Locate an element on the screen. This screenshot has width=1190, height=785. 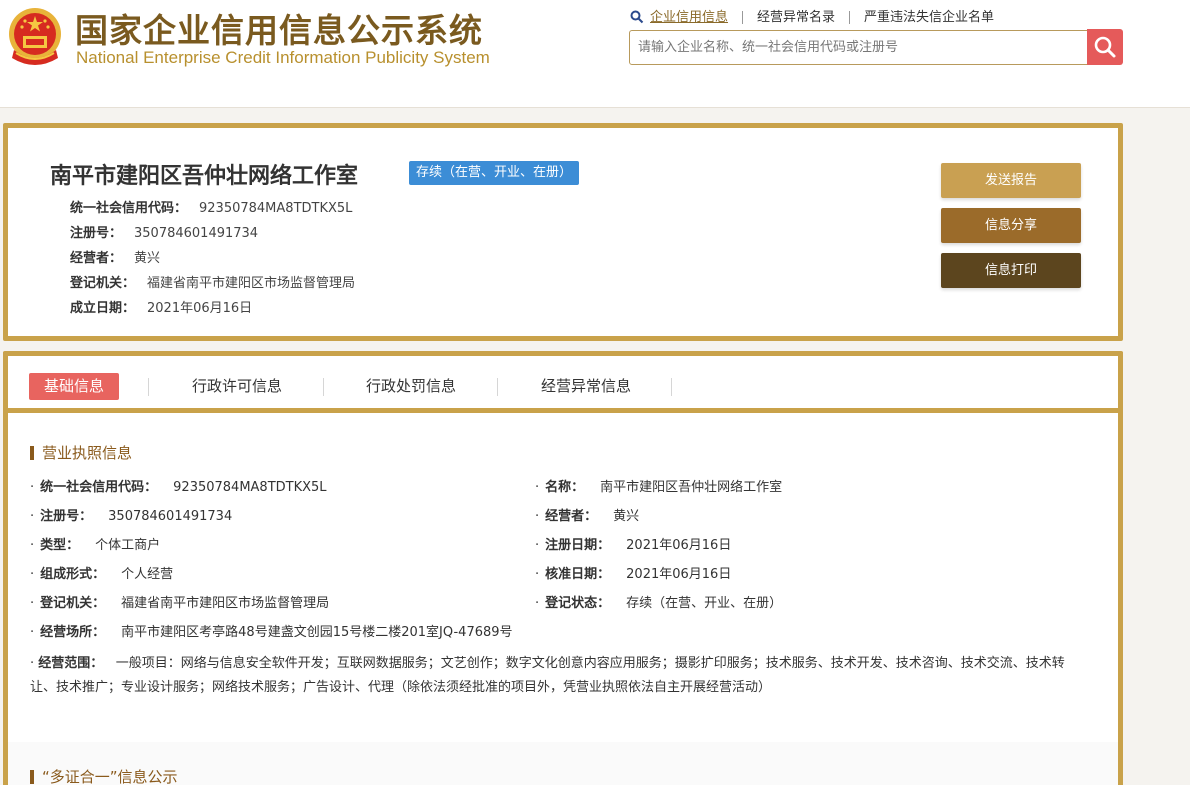
field-value: 个体工商户 is located at coordinates (128, 545).